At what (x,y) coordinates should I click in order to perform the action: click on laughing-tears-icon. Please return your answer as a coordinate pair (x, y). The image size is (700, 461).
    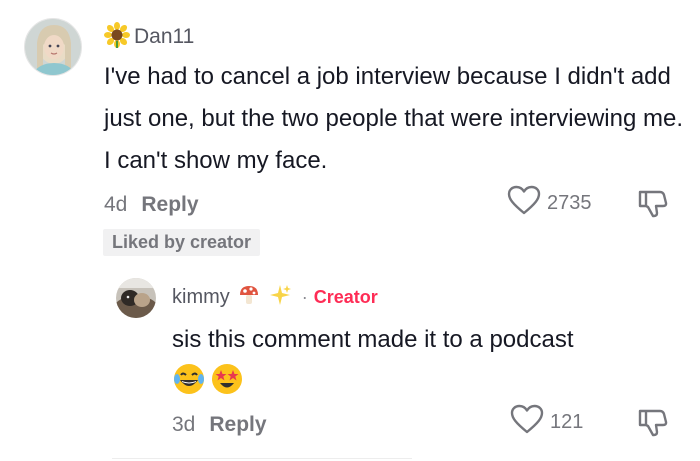
    Looking at the image, I should click on (189, 381).